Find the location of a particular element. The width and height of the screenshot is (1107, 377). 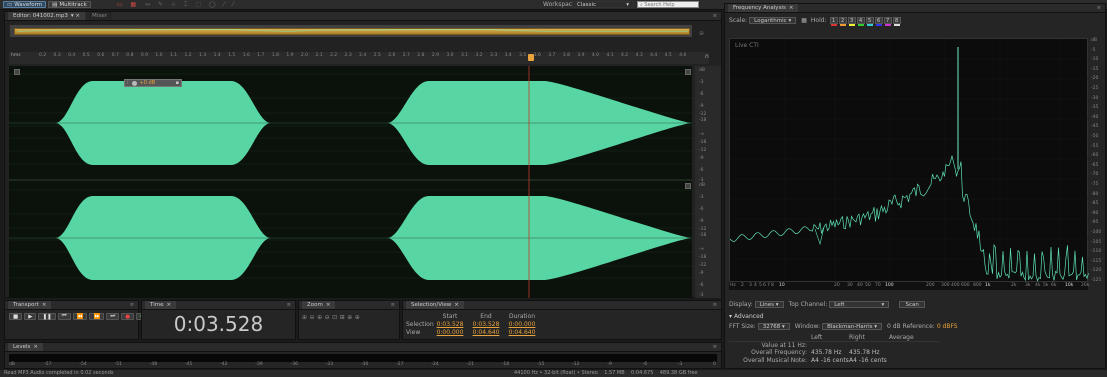

db-reference-value: 0 dBFS is located at coordinates (947, 326).